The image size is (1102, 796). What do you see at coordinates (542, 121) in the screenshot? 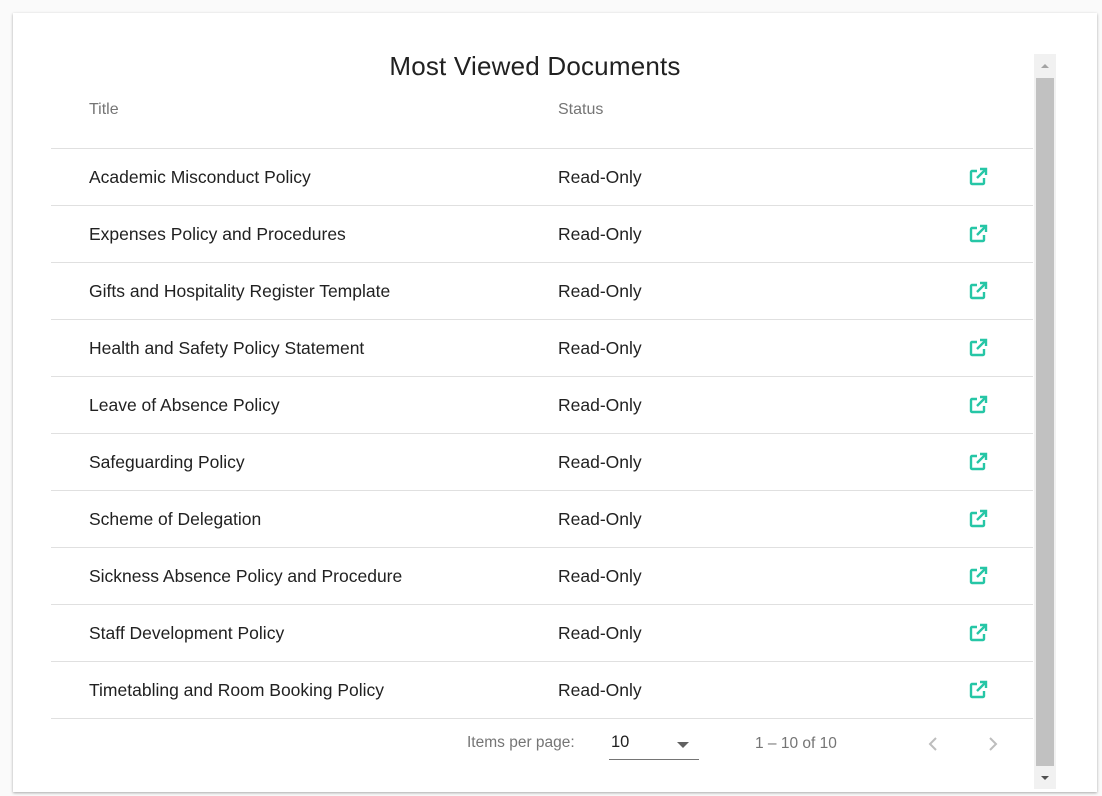
I see `table-header-row: Title Status` at bounding box center [542, 121].